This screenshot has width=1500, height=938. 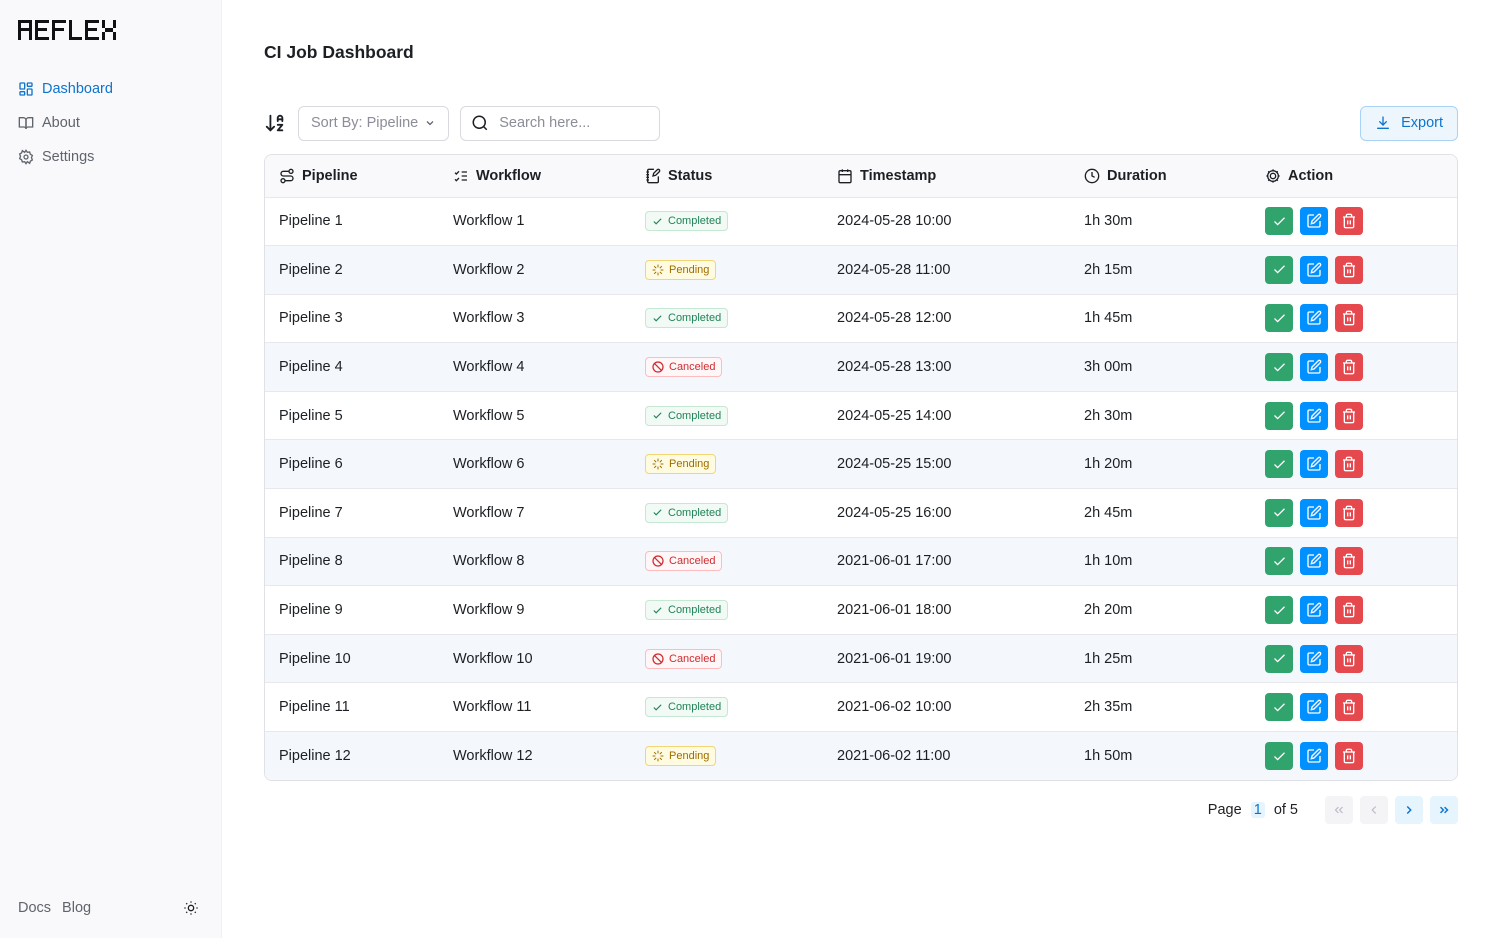 What do you see at coordinates (535, 176) in the screenshot?
I see `column-header-workflow: Workflow` at bounding box center [535, 176].